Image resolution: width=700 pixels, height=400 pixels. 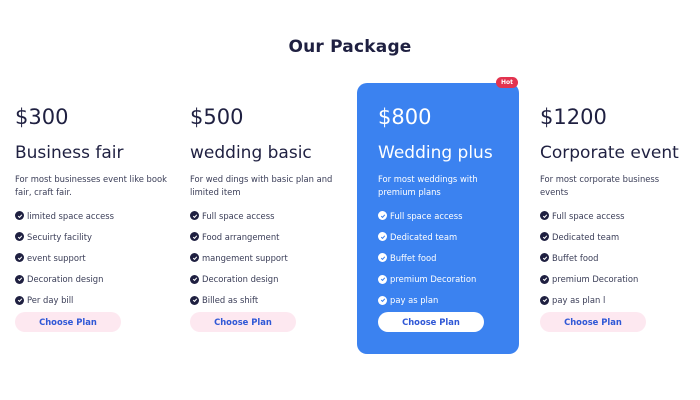 What do you see at coordinates (600, 185) in the screenshot?
I see `plan-description: For most corporate business events` at bounding box center [600, 185].